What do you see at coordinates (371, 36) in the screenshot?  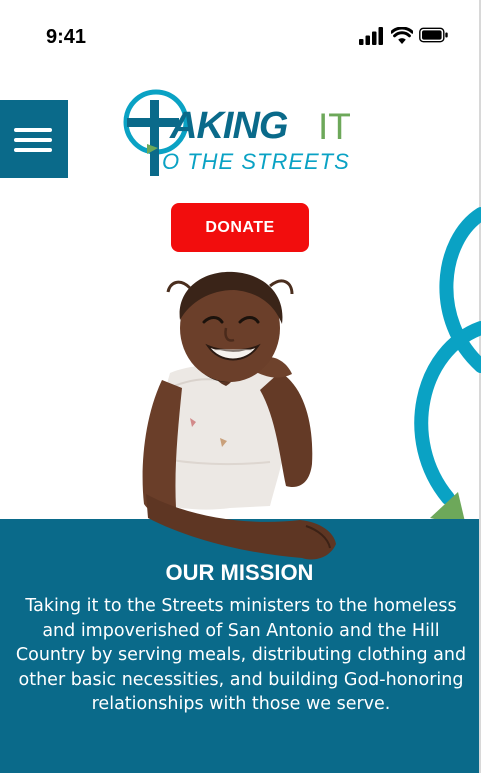 I see `cellular-signal-icon` at bounding box center [371, 36].